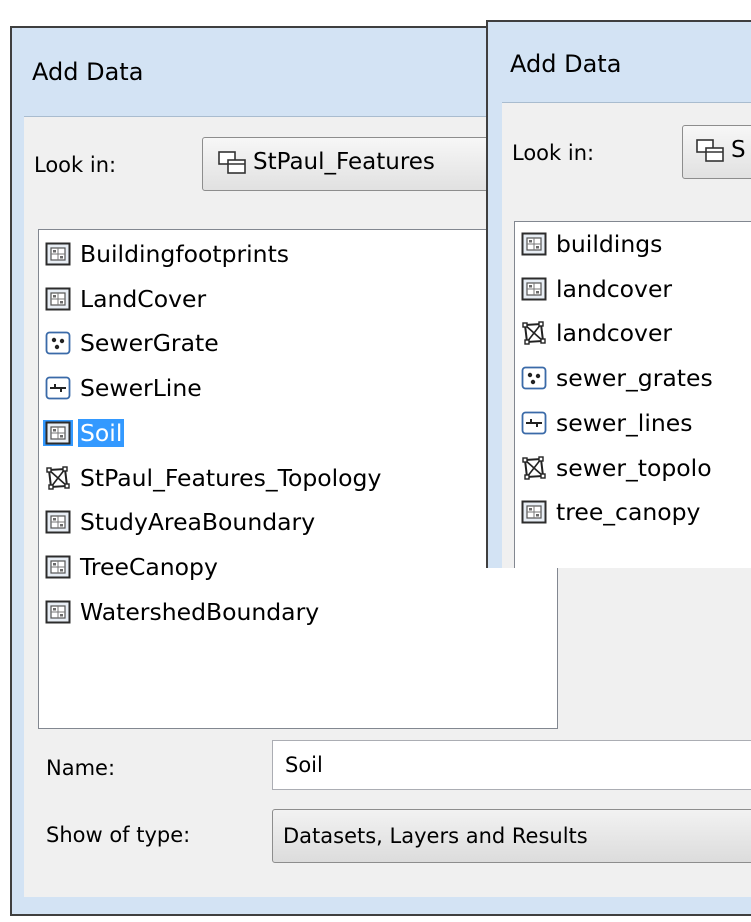 The height and width of the screenshot is (922, 751). I want to click on list-item-label: sewer_grates, so click(634, 378).